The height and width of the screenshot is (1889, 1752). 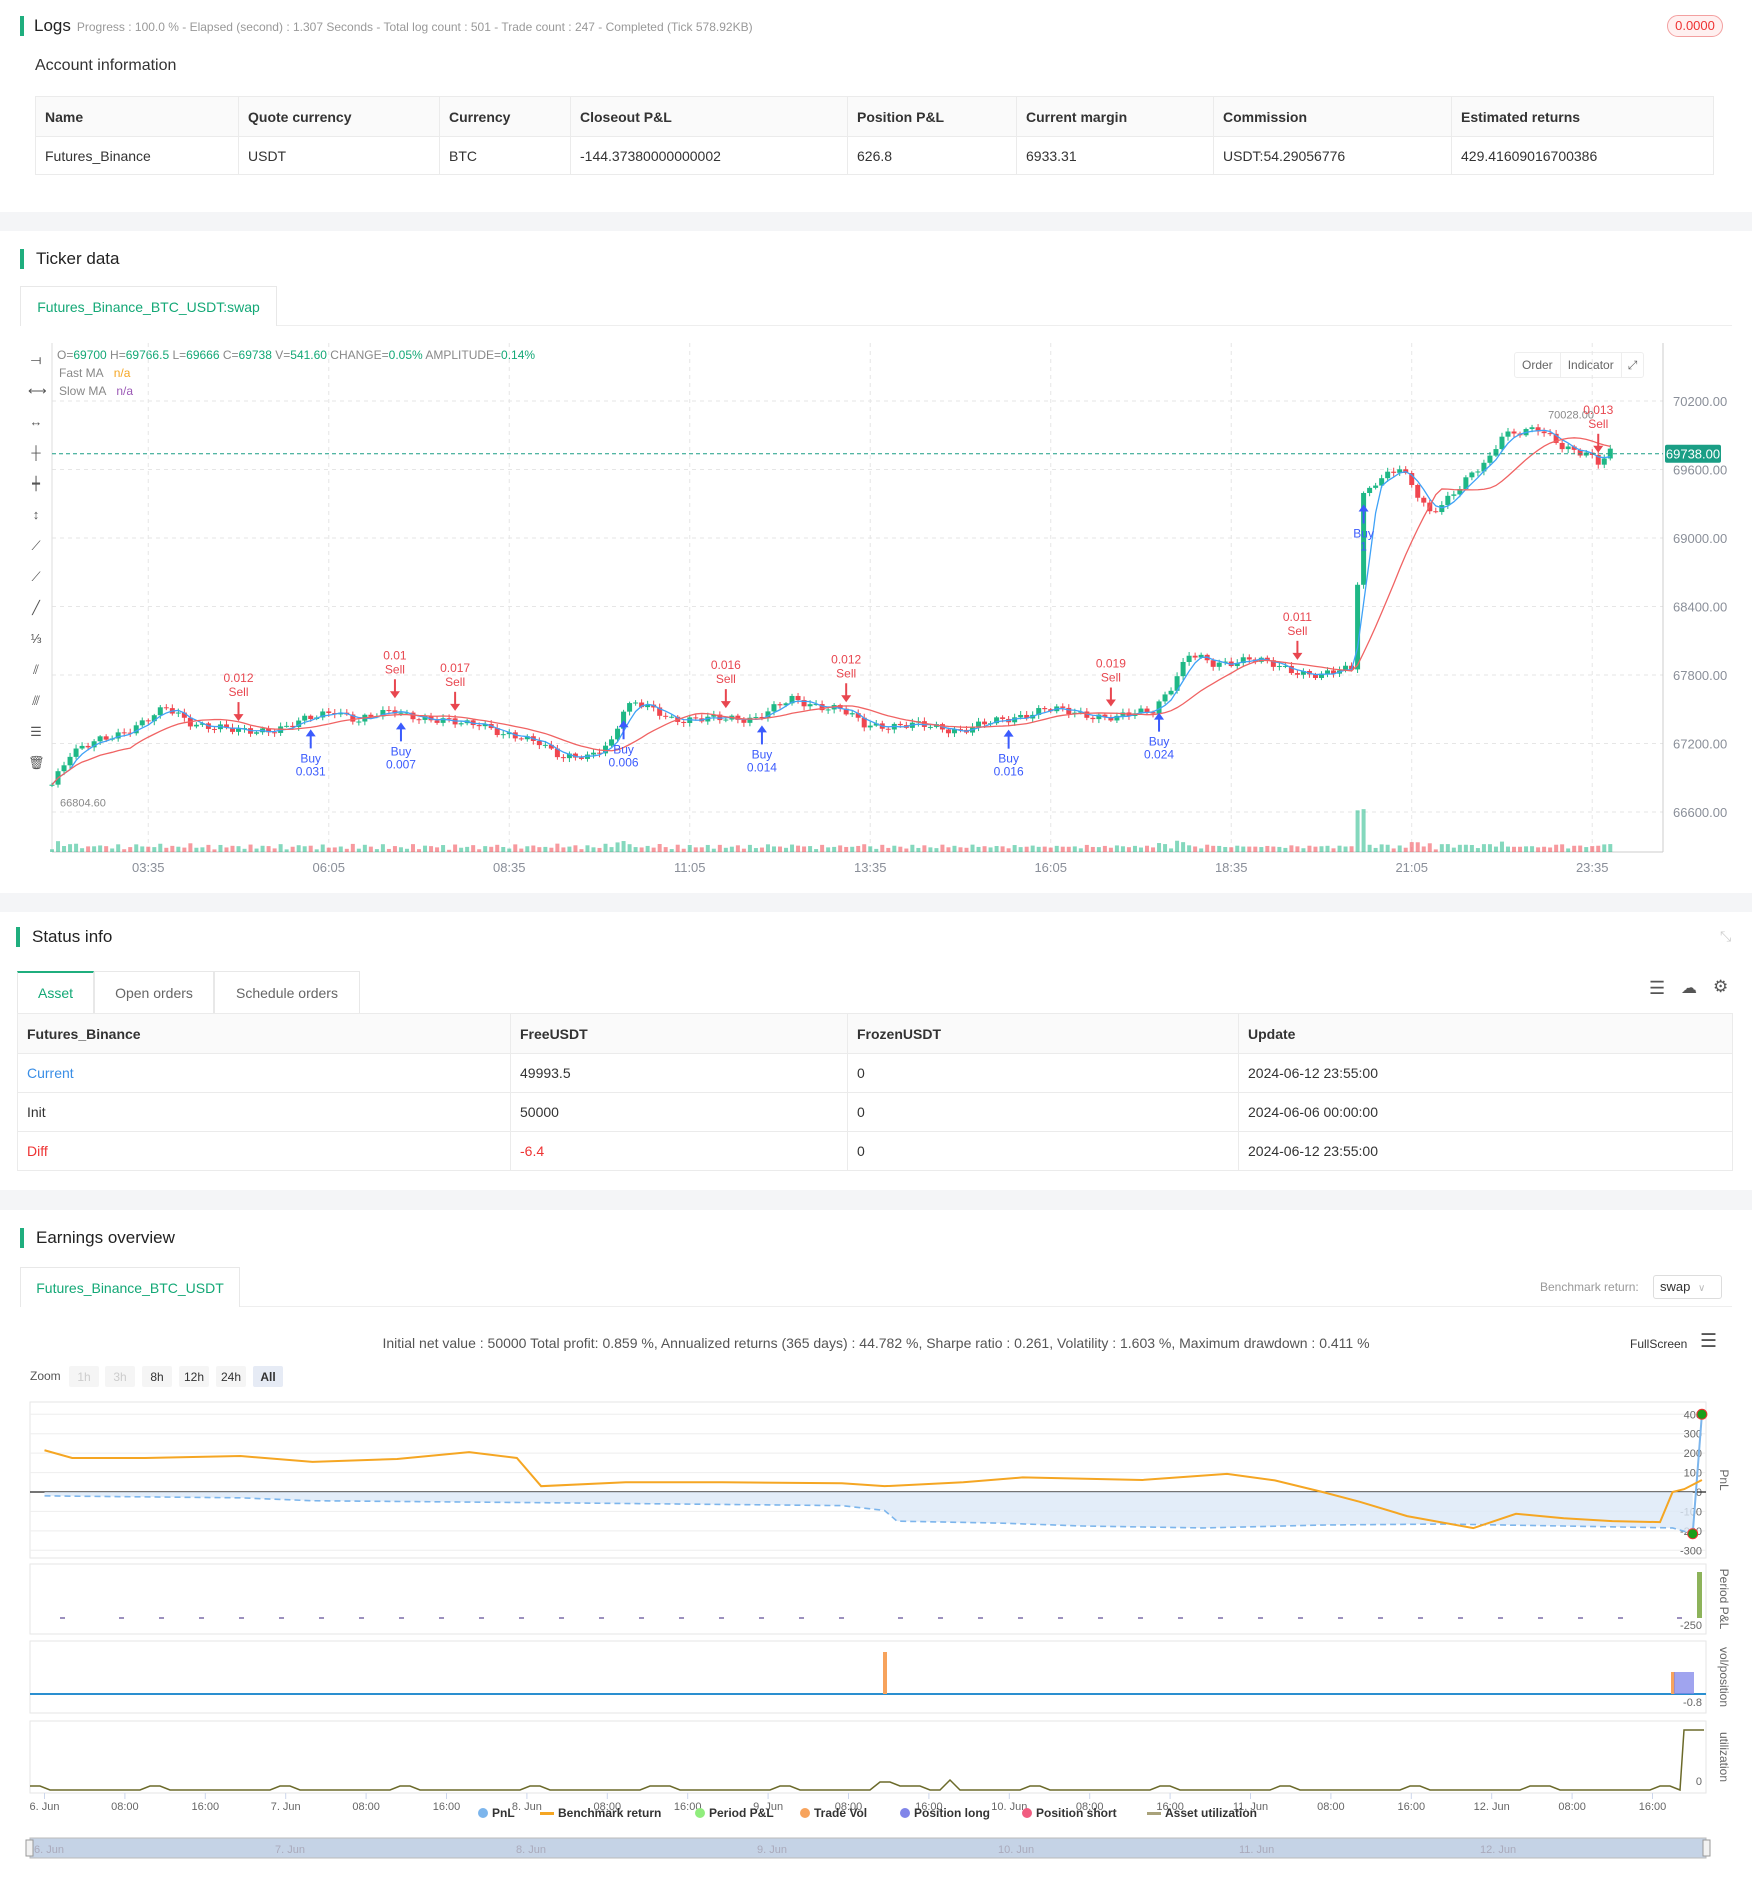 What do you see at coordinates (1202, 1813) in the screenshot?
I see `legend-item: Asset utilization` at bounding box center [1202, 1813].